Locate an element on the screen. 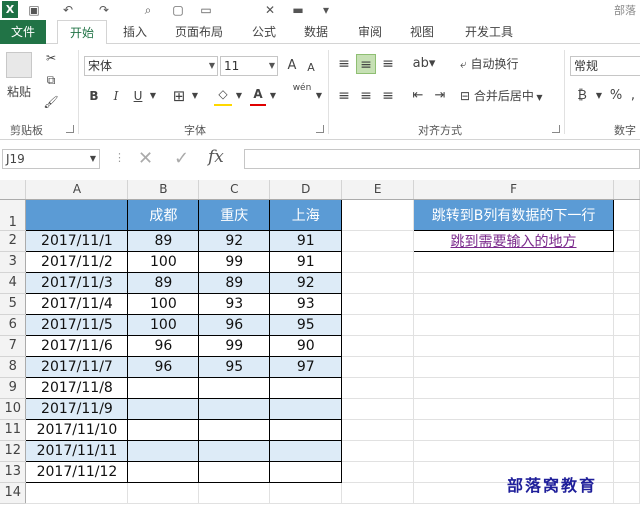  cancel-icon: ✕ is located at coordinates (145, 158).